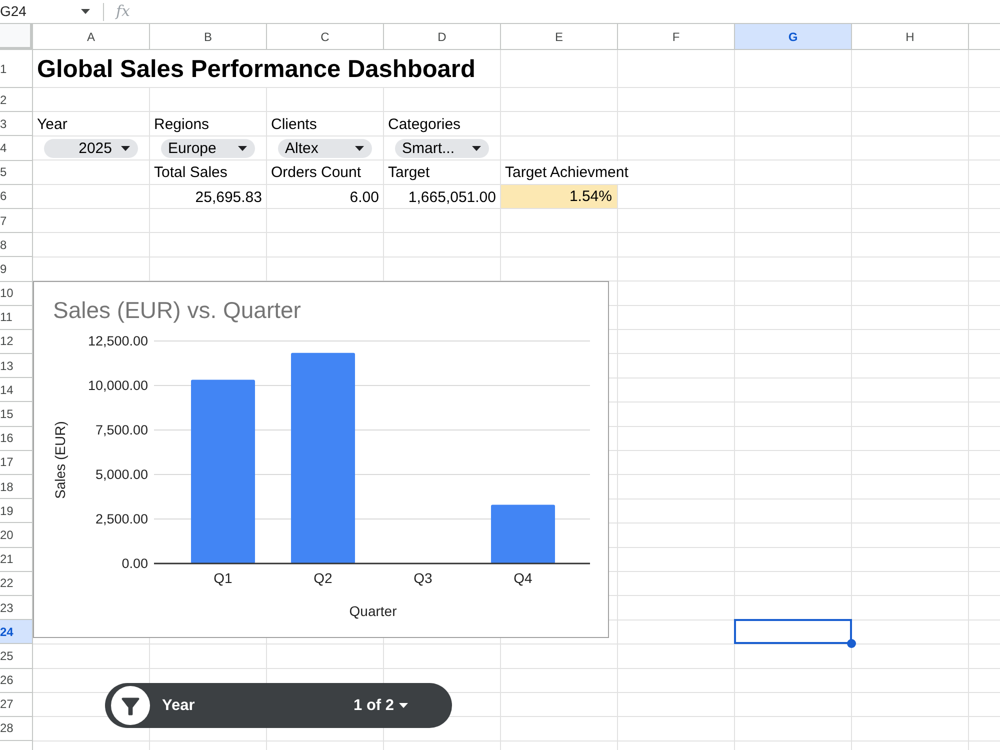  What do you see at coordinates (16, 196) in the screenshot?
I see `row-header: 6` at bounding box center [16, 196].